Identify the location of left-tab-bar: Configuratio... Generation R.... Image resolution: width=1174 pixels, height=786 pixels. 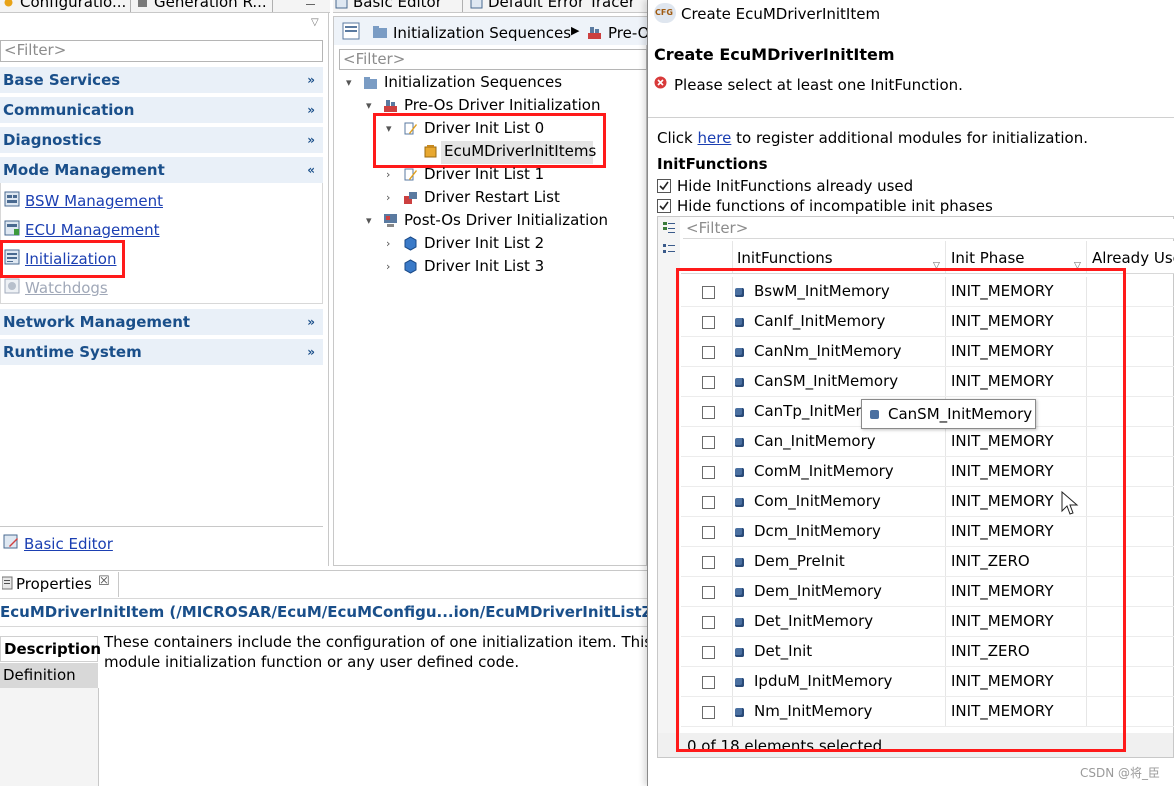
(165, 6).